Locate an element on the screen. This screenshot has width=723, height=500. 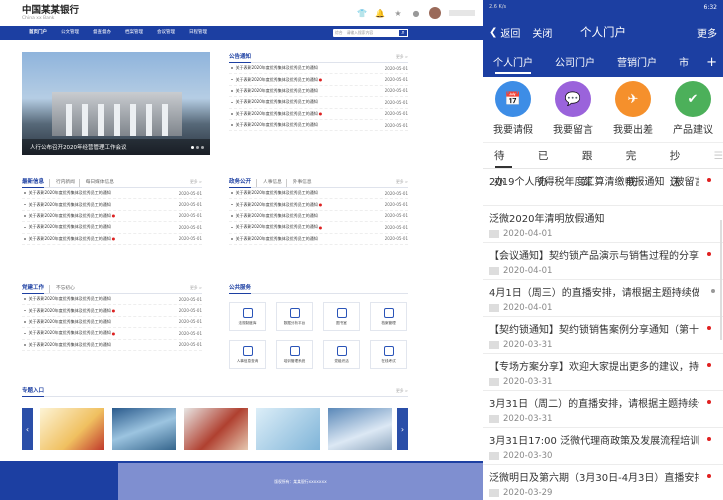
message-item: 泛微明日及第六期（3月30日-4月3日）直播安排 2020-03-29 is located at coordinates (603, 482).